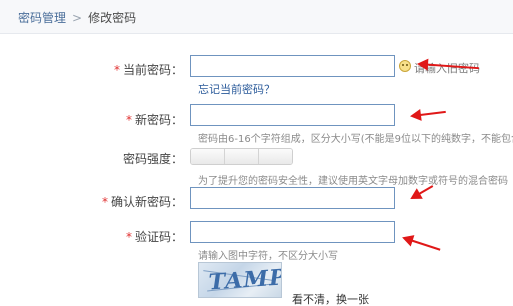  I want to click on new-password-label: * 新密码：, so click(91, 119).